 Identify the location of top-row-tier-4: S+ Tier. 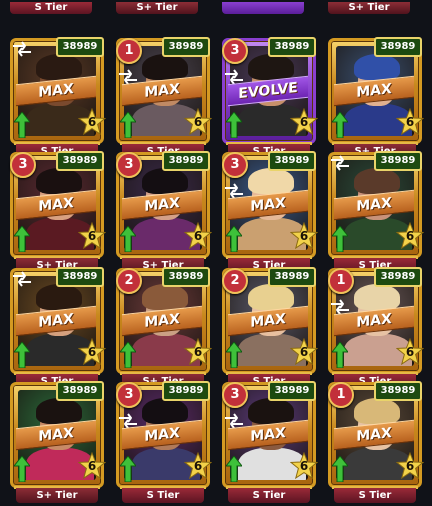
(369, 8).